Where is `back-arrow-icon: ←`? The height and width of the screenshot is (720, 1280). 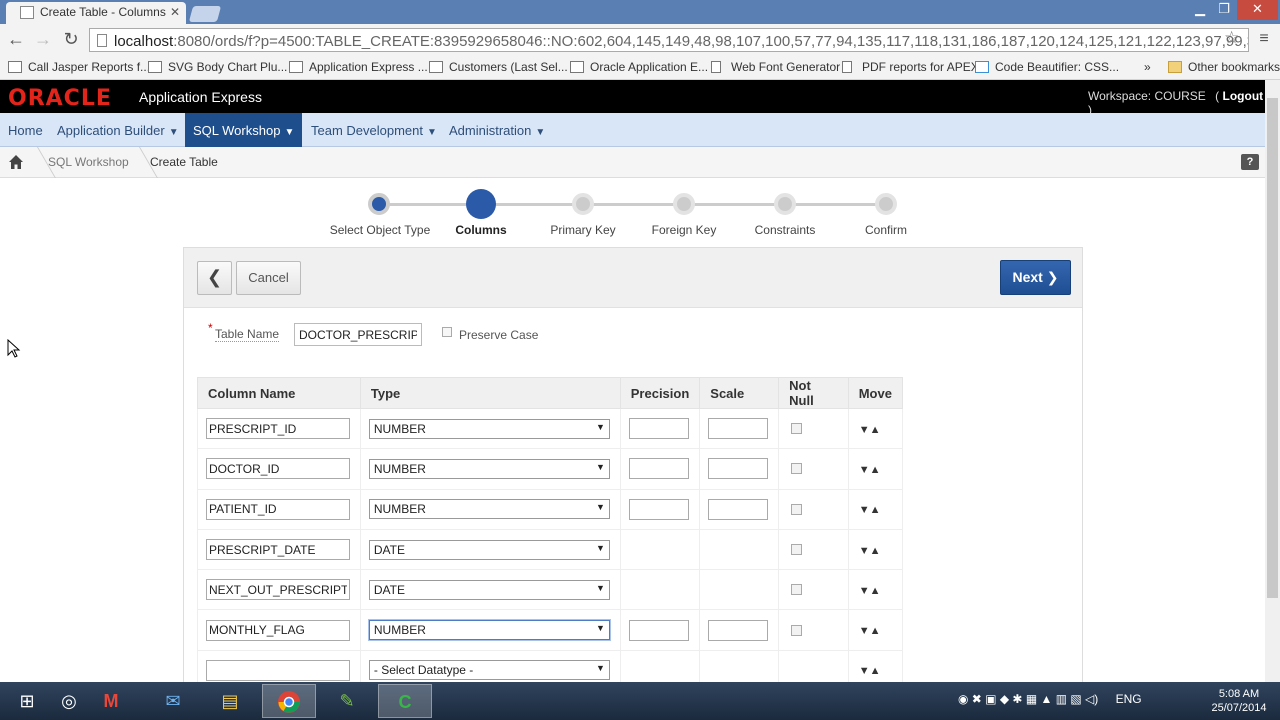
back-arrow-icon: ← is located at coordinates (16, 40).